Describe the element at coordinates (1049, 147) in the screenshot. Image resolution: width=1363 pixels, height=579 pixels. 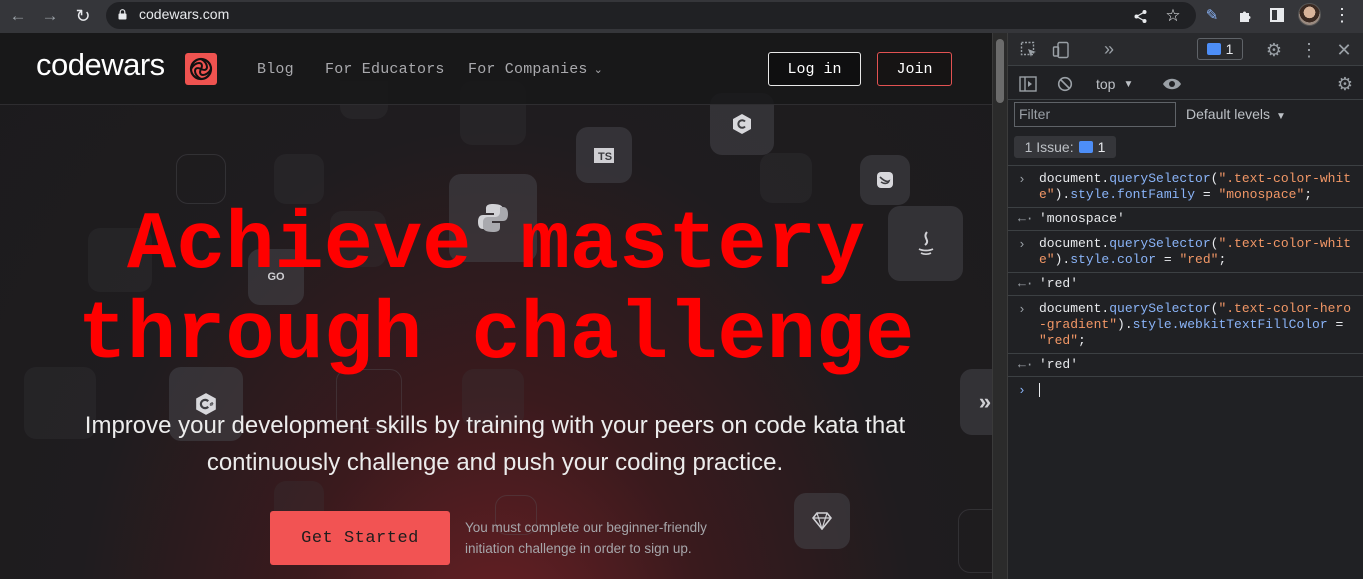
I see `issue-label: 1 Issue:` at that location.